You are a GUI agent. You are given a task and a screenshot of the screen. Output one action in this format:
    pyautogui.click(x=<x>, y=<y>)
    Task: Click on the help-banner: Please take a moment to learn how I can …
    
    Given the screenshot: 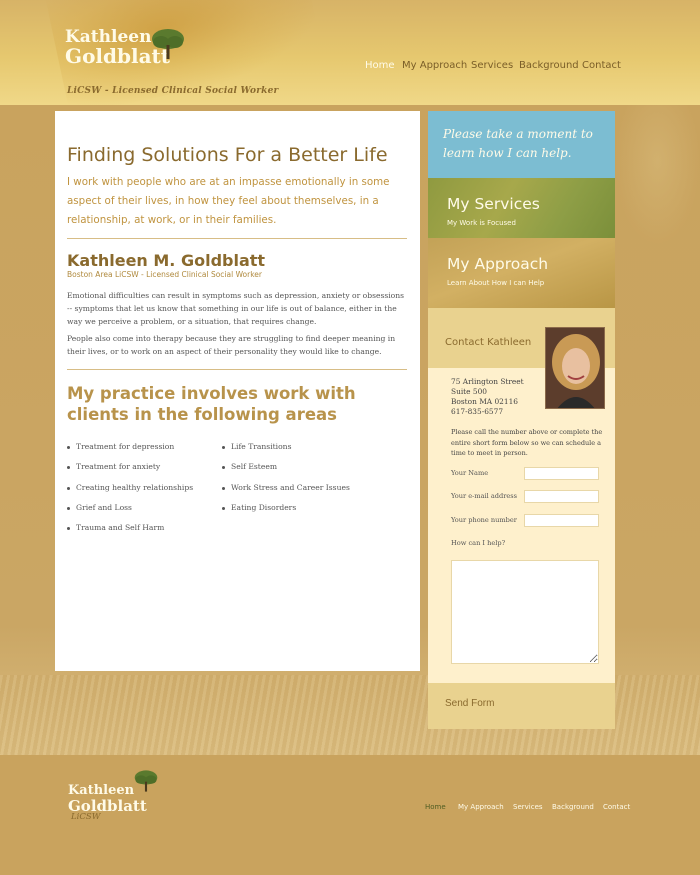 What is the action you would take?
    pyautogui.click(x=521, y=144)
    